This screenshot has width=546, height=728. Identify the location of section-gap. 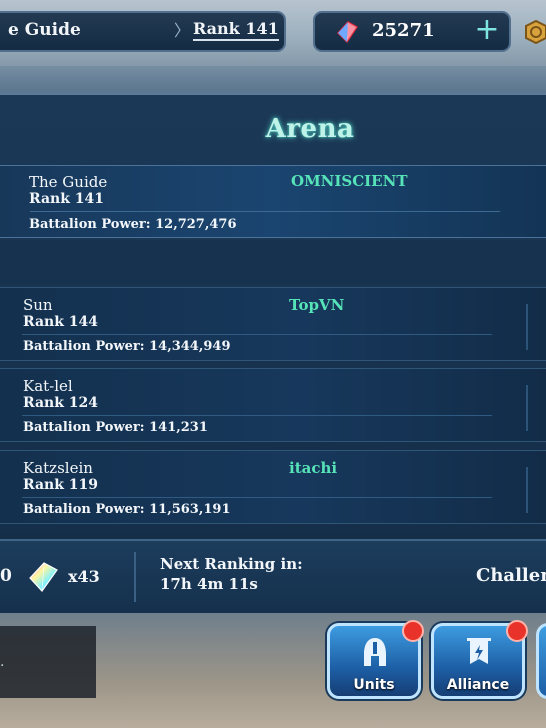
(273, 262).